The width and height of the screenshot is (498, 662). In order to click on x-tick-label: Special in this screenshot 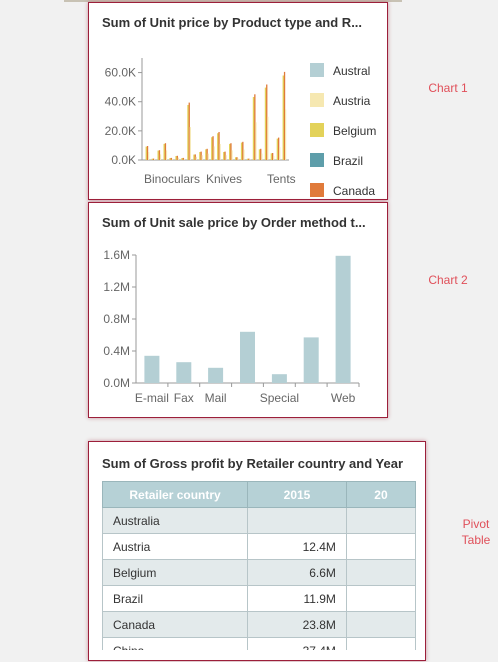, I will do `click(279, 398)`.